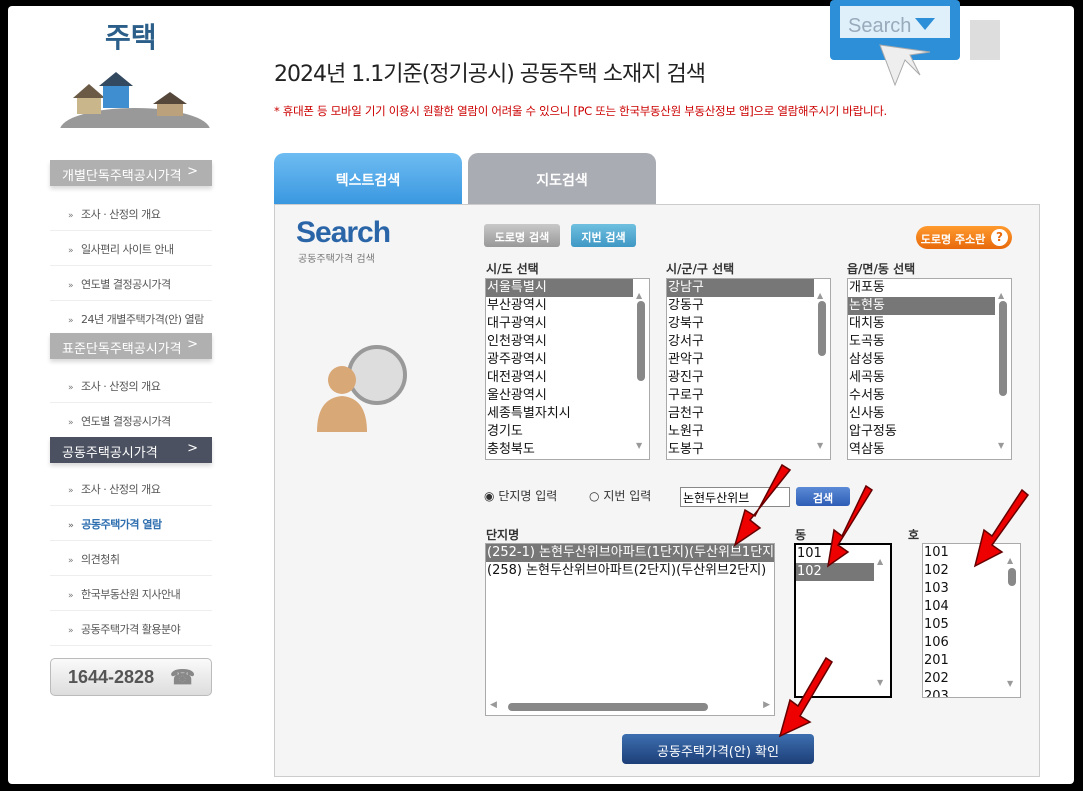 This screenshot has width=1083, height=791. Describe the element at coordinates (921, 306) in the screenshot. I see `list-option: 논현동` at that location.